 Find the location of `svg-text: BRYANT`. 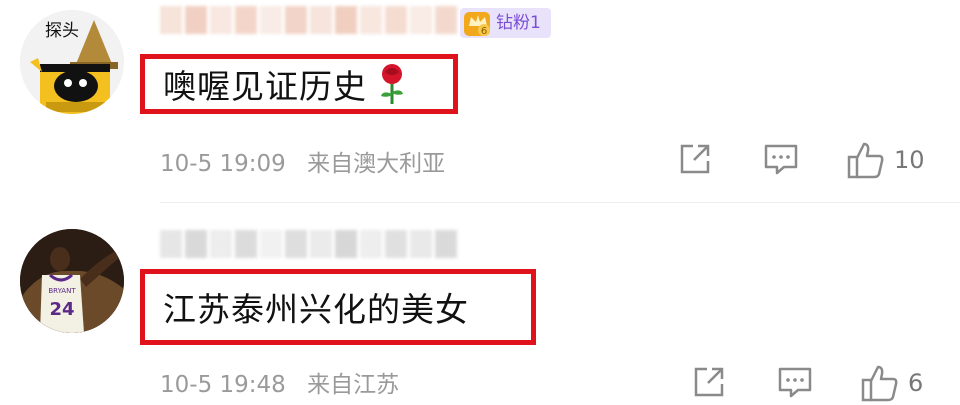

svg-text: BRYANT is located at coordinates (62, 291).